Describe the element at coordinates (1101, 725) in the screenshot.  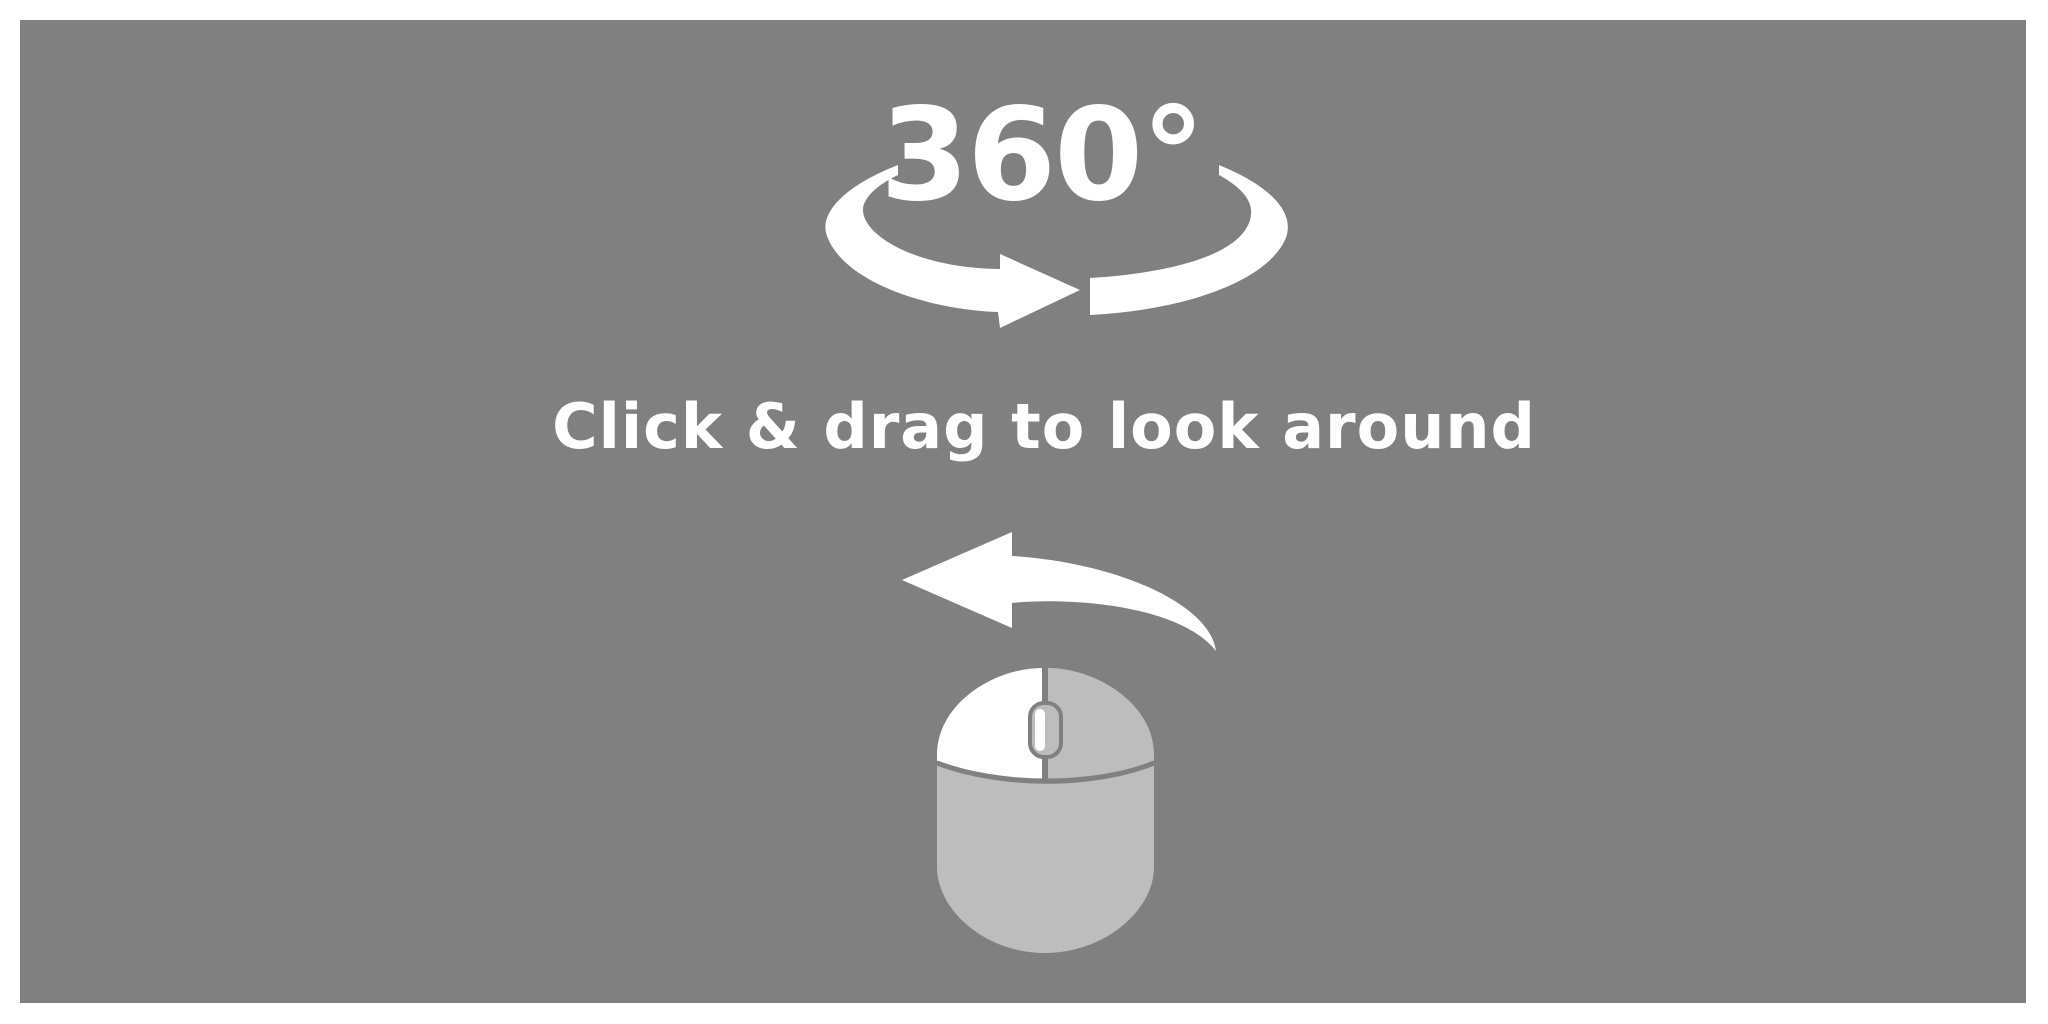
I see `mouse-right-button` at that location.